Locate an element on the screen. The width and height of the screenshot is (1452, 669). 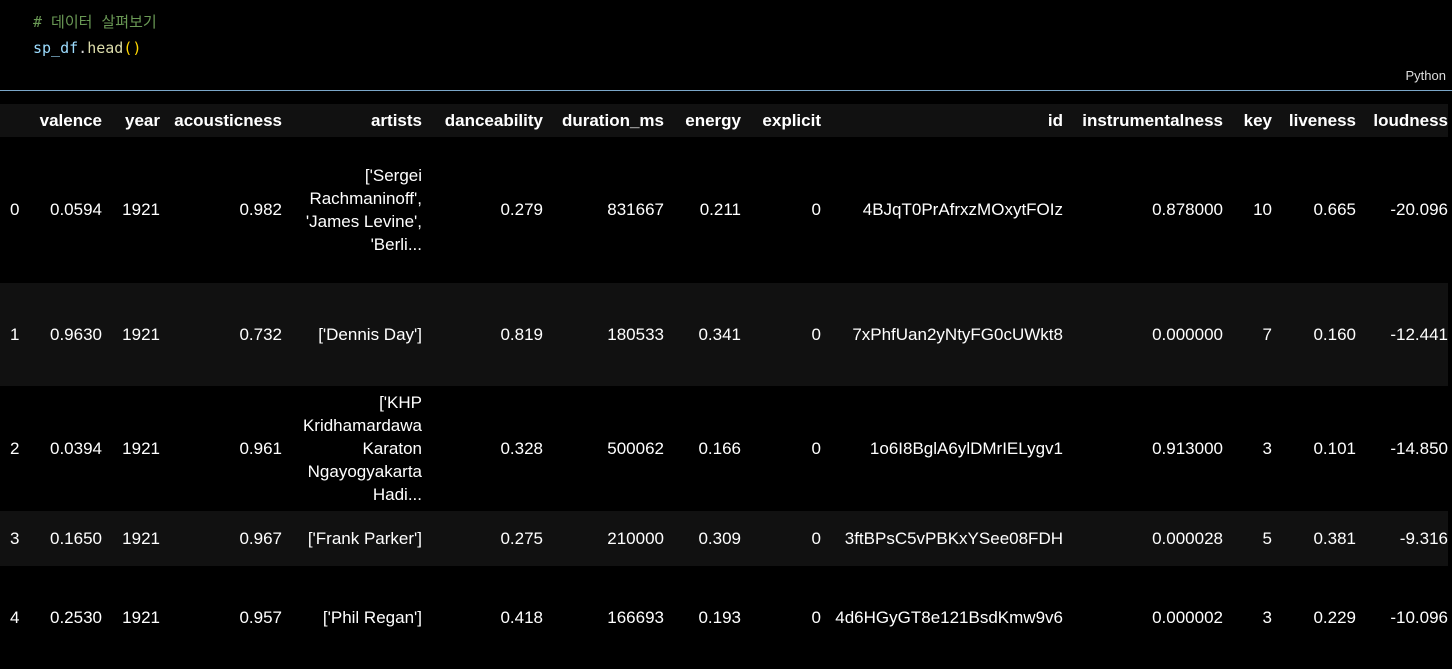
column-header: loudness is located at coordinates (1410, 120).